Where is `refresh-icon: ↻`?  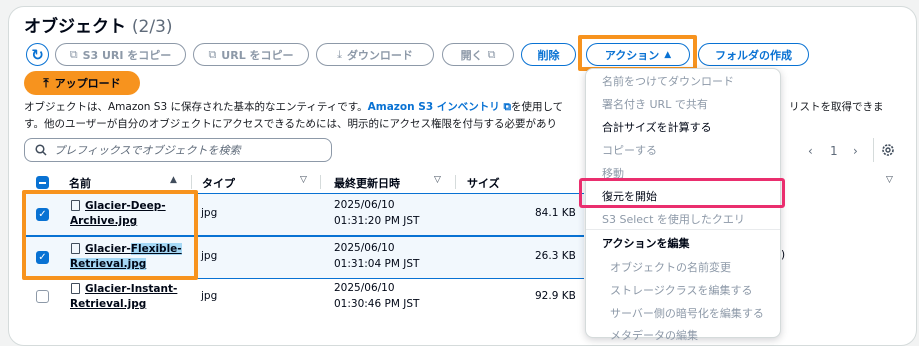
refresh-icon: ↻ is located at coordinates (37, 54).